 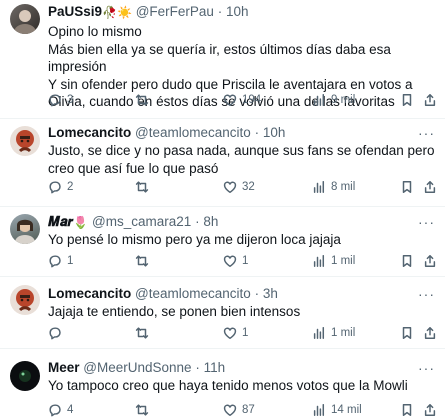 What do you see at coordinates (60, 221) in the screenshot?
I see `author-name: 𝑴𝒂𝒓` at bounding box center [60, 221].